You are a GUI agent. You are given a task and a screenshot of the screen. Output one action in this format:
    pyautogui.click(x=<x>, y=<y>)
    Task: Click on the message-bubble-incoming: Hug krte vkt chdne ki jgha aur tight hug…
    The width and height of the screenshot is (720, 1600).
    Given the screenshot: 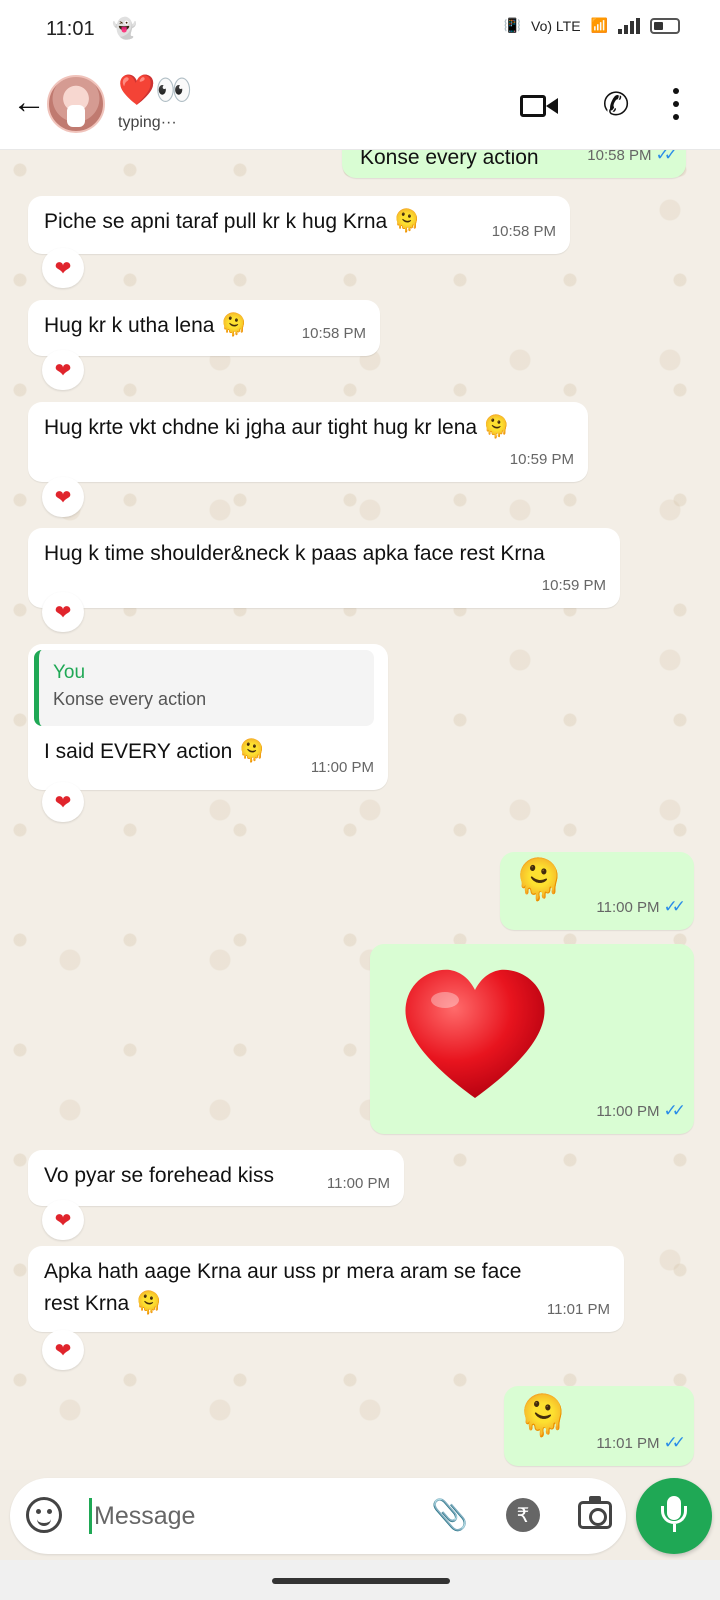 What is the action you would take?
    pyautogui.click(x=308, y=442)
    